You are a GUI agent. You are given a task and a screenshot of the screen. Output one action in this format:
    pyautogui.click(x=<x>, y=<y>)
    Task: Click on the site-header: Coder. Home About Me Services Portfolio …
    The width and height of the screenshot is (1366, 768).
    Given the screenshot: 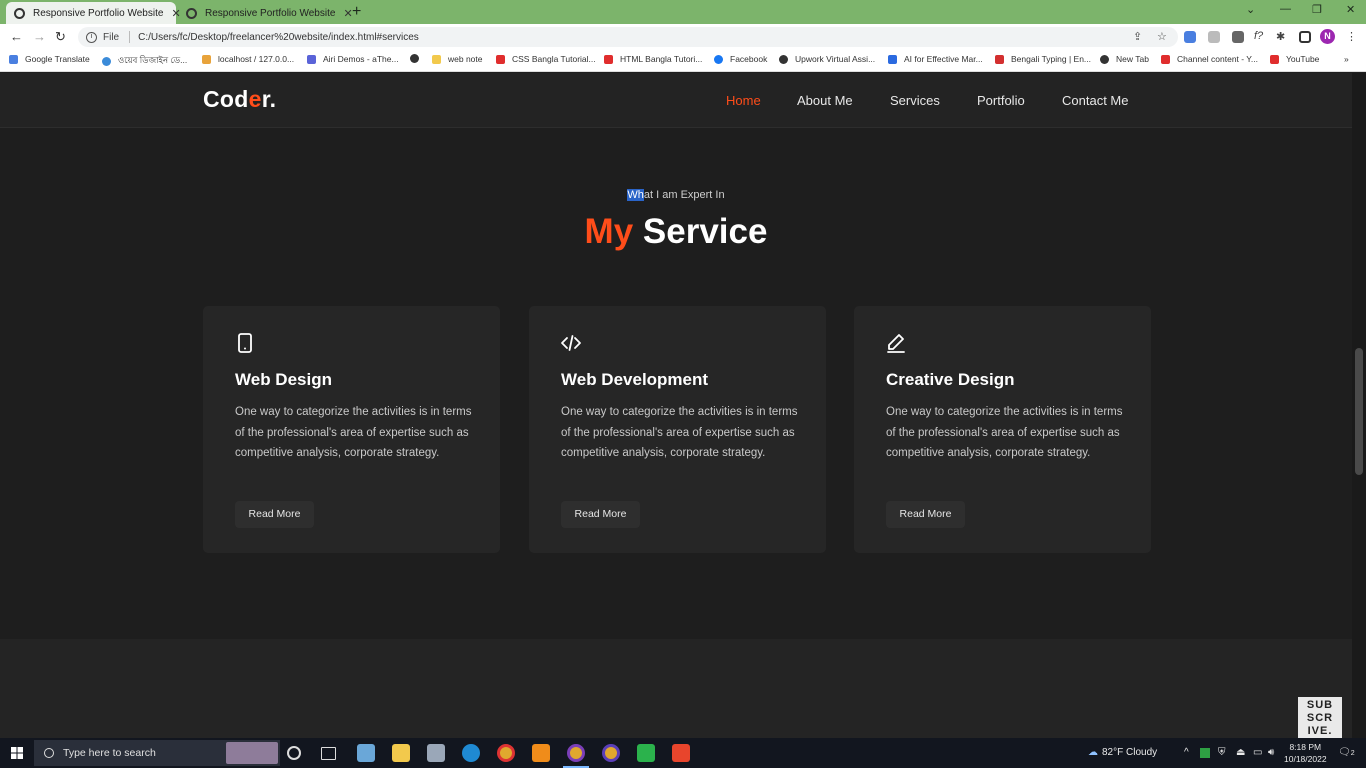 What is the action you would take?
    pyautogui.click(x=676, y=100)
    